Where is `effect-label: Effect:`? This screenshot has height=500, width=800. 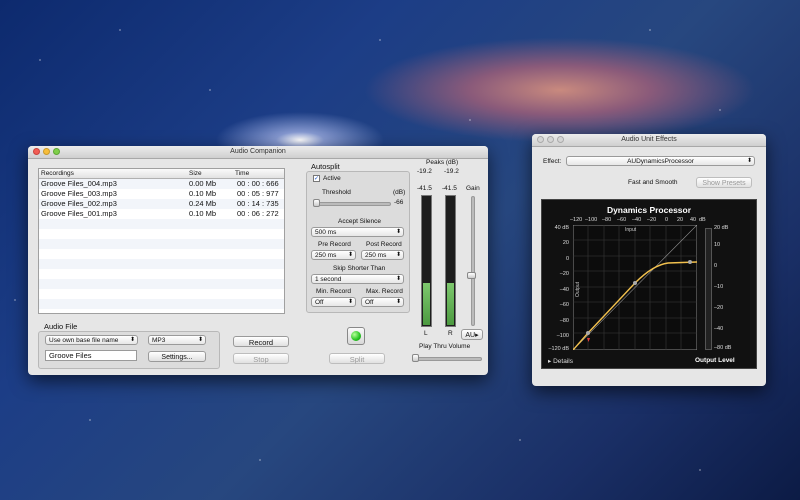
effect-label: Effect: is located at coordinates (552, 161).